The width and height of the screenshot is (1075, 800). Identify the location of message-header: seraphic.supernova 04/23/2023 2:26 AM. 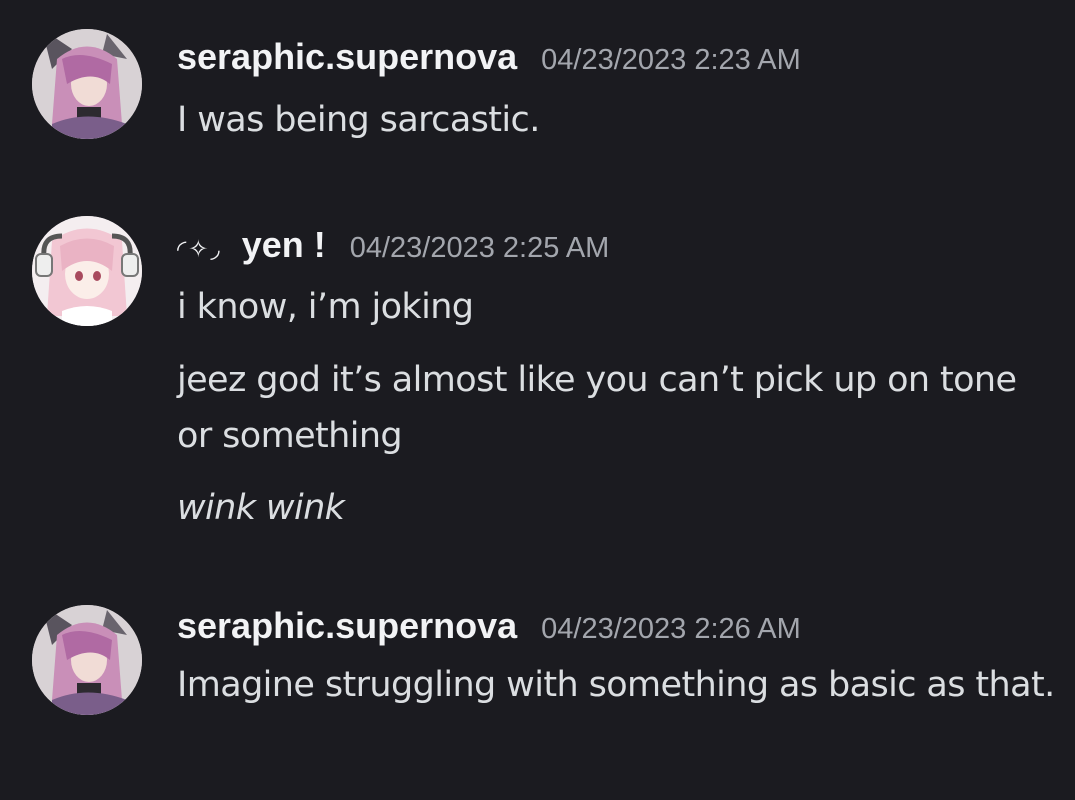
(489, 626).